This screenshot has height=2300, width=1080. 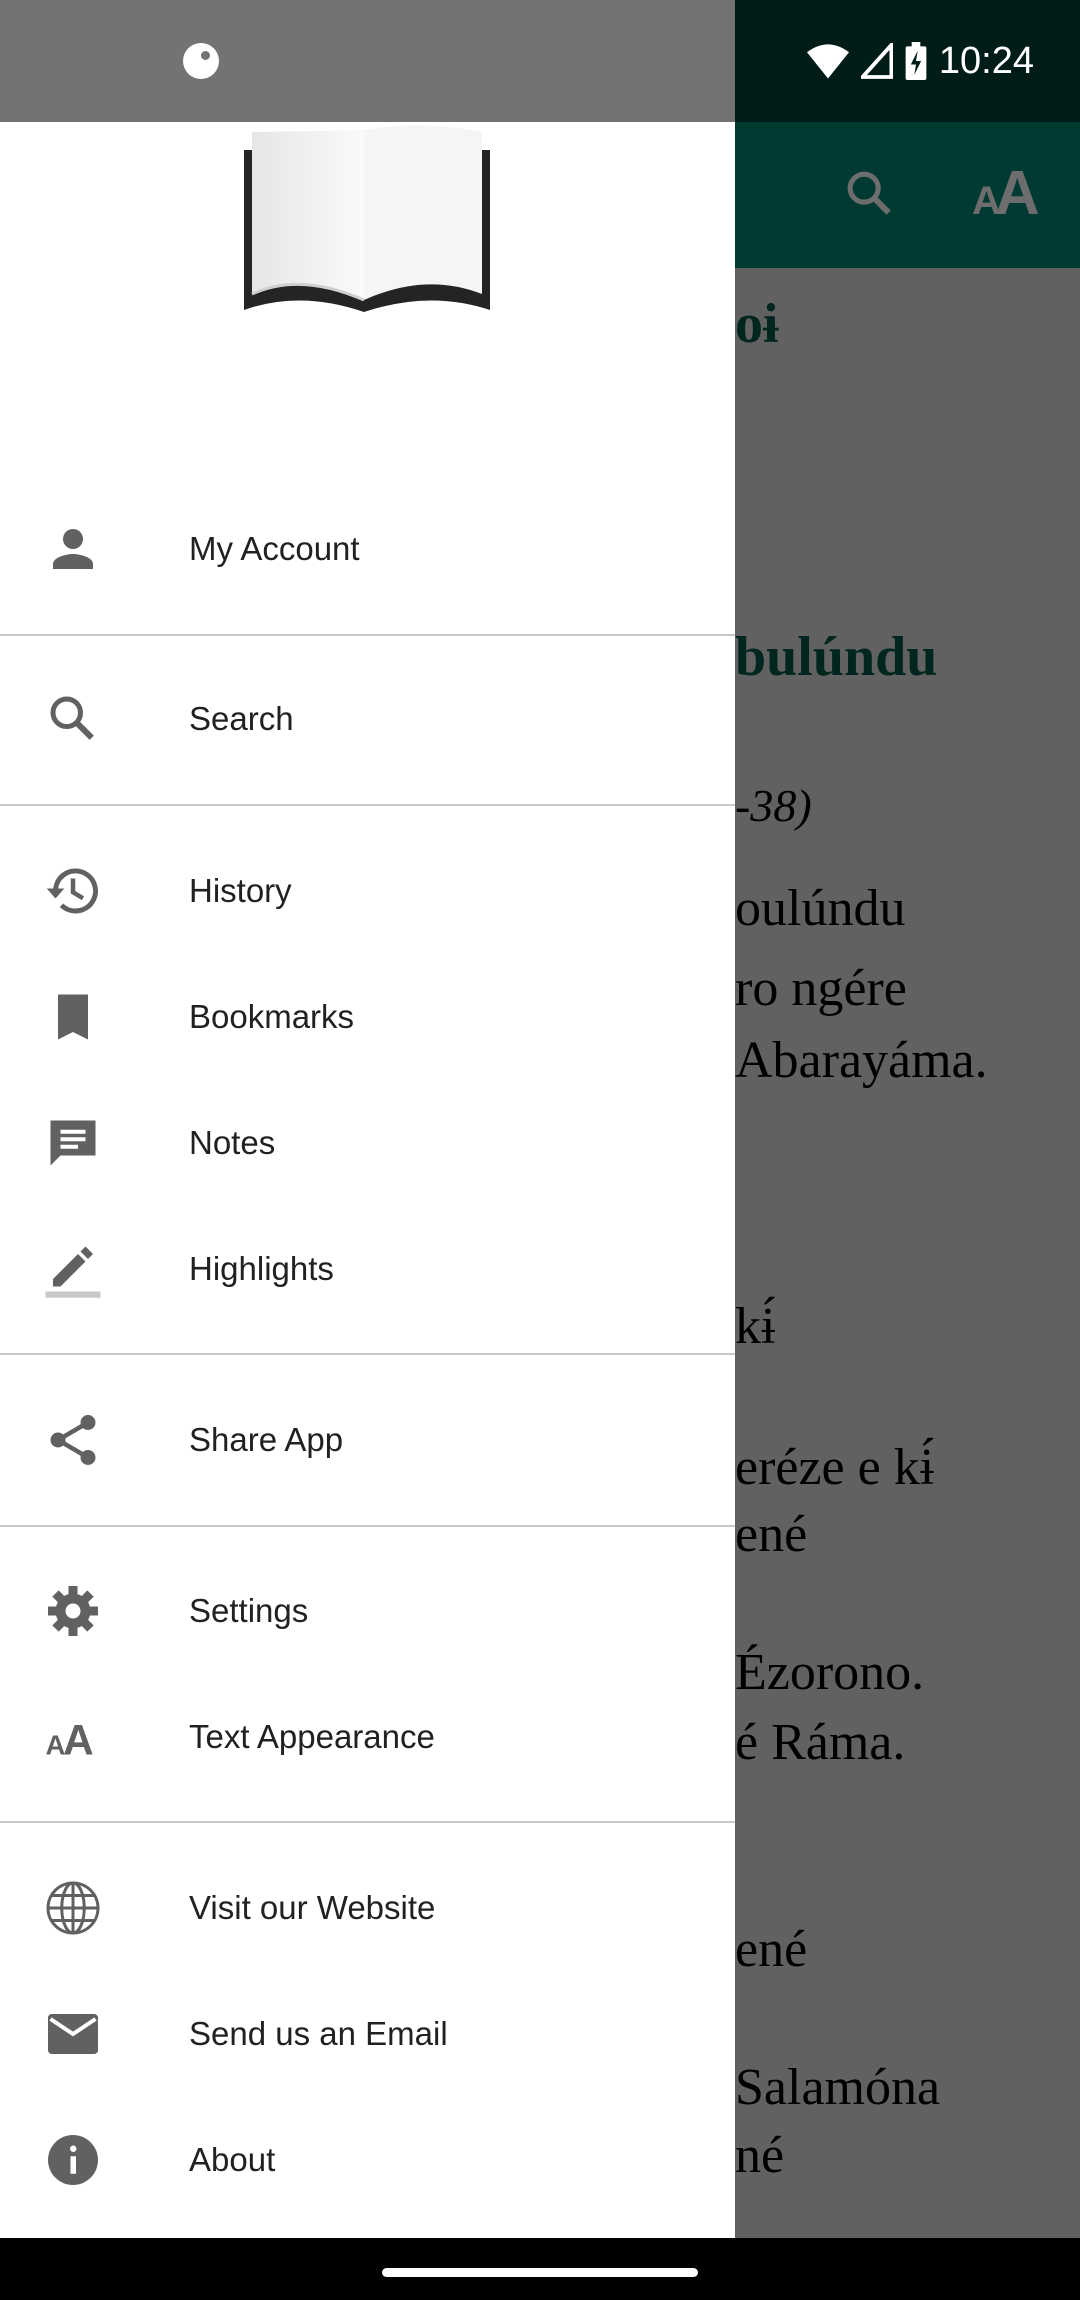 What do you see at coordinates (916, 61) in the screenshot?
I see `battery-charging-icon` at bounding box center [916, 61].